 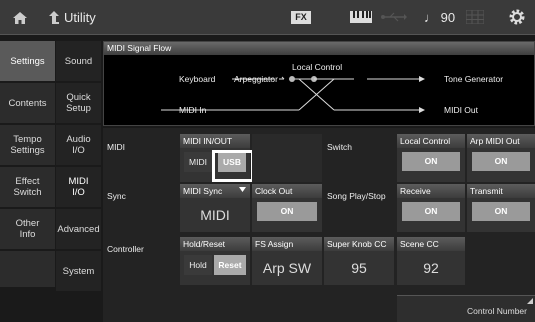 I want to click on arp-midi-out-cell: Arp MIDI Out ON, so click(x=501, y=158).